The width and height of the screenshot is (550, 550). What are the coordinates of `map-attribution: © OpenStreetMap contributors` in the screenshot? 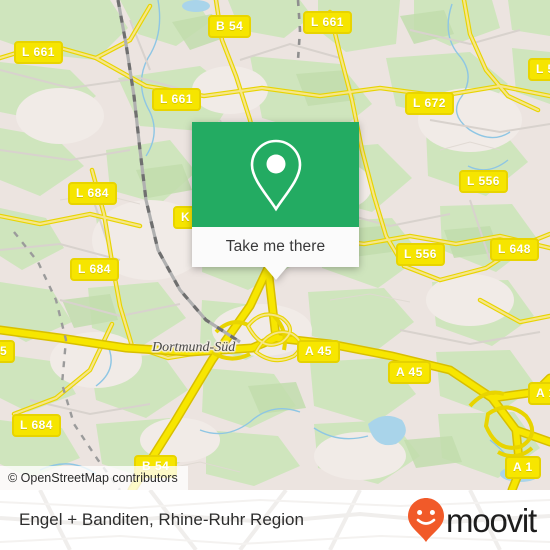 It's located at (94, 478).